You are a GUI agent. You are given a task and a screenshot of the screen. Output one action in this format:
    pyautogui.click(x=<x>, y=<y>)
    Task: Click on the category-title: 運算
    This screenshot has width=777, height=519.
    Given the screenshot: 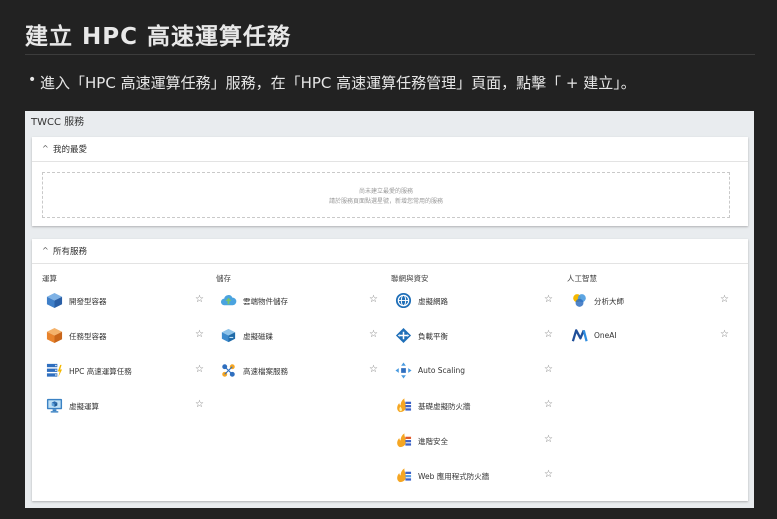 What is the action you would take?
    pyautogui.click(x=49, y=278)
    